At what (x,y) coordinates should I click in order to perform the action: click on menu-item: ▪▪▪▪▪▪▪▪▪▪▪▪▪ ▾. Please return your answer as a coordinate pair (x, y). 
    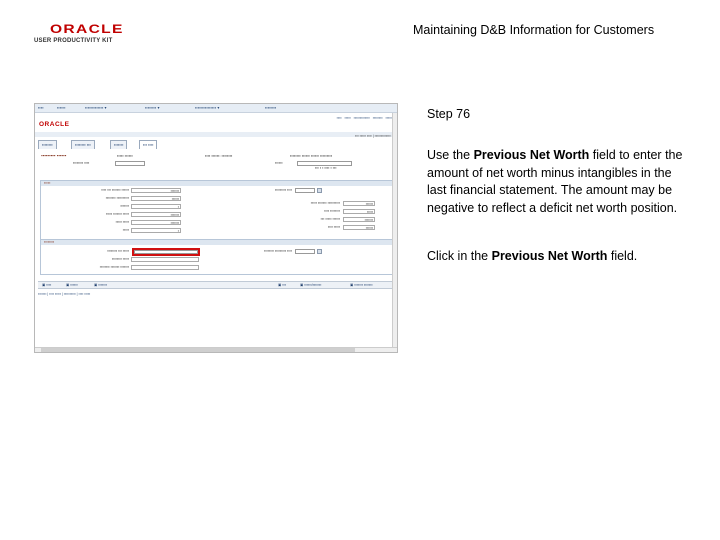
    Looking at the image, I should click on (96, 107).